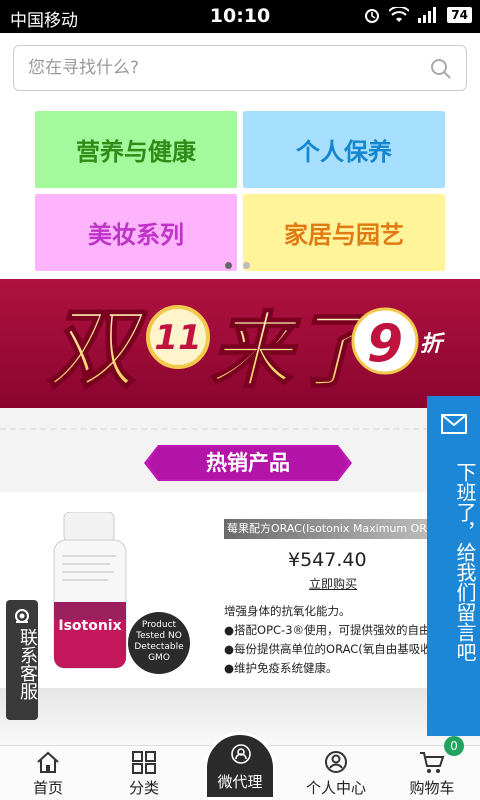 Image resolution: width=480 pixels, height=800 pixels. I want to click on nav-agent-label: 微代理, so click(240, 782).